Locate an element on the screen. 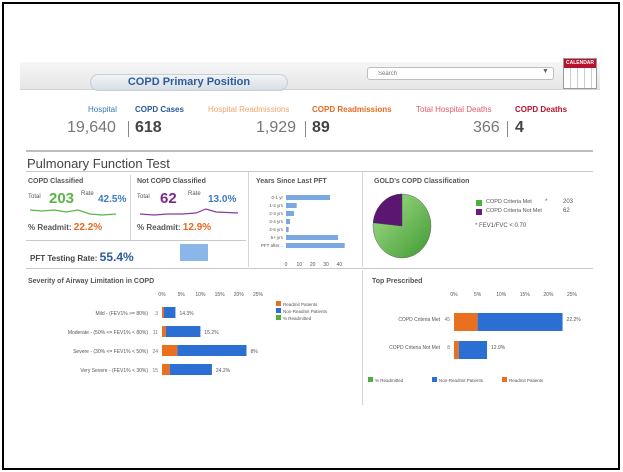 This screenshot has width=623, height=472. row-label: COPD Criteria Not Met is located at coordinates (414, 348).